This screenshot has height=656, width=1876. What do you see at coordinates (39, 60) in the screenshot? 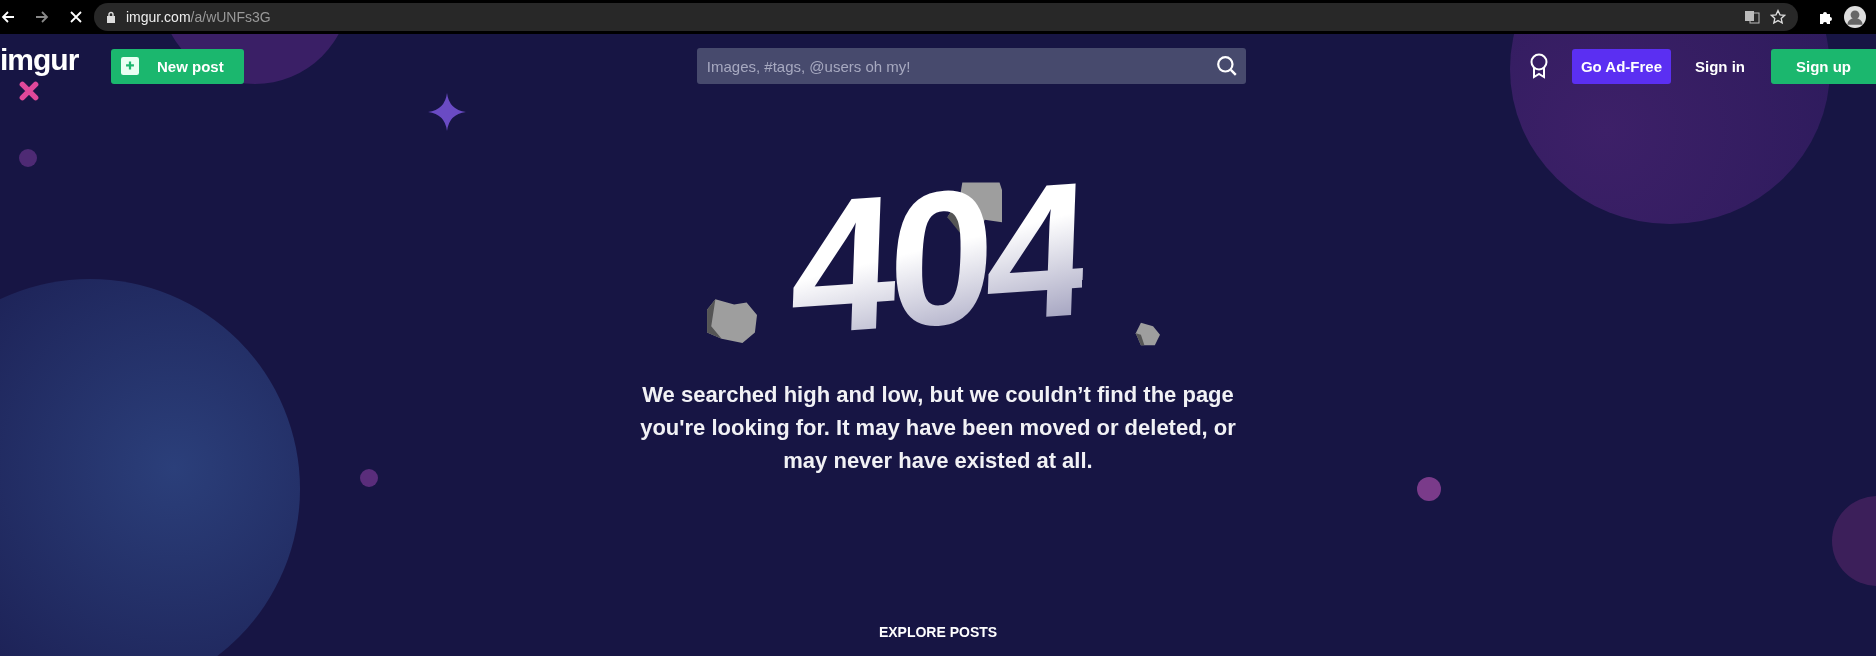
I see `logo: imgur` at bounding box center [39, 60].